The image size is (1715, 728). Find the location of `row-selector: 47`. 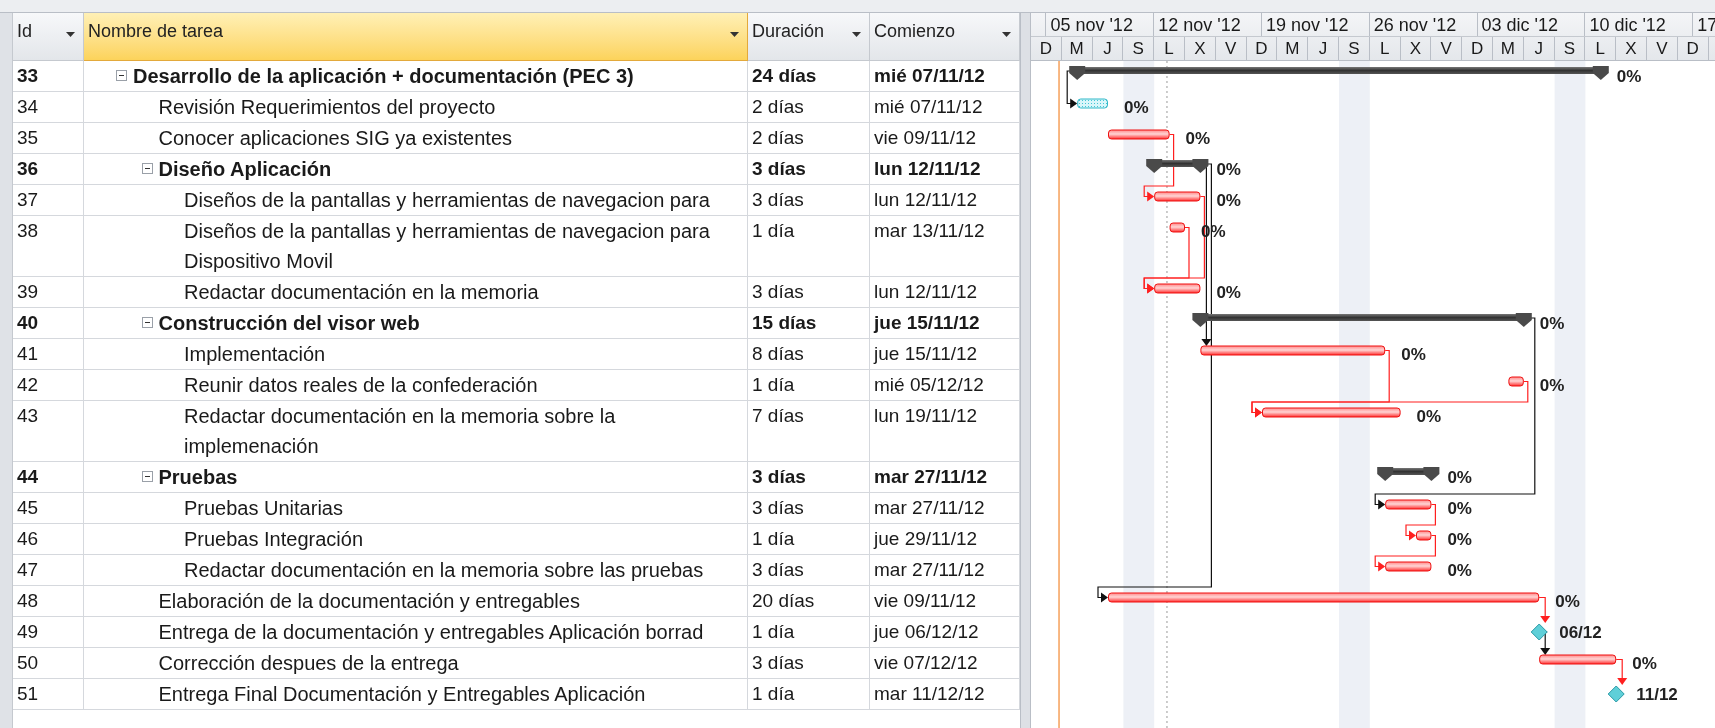

row-selector: 47 is located at coordinates (48, 570).